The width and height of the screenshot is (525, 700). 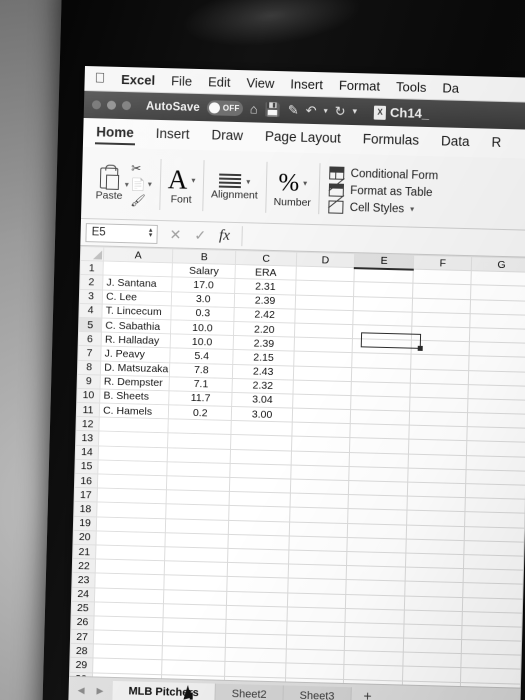 What do you see at coordinates (260, 471) in the screenshot?
I see `cell-C15` at bounding box center [260, 471].